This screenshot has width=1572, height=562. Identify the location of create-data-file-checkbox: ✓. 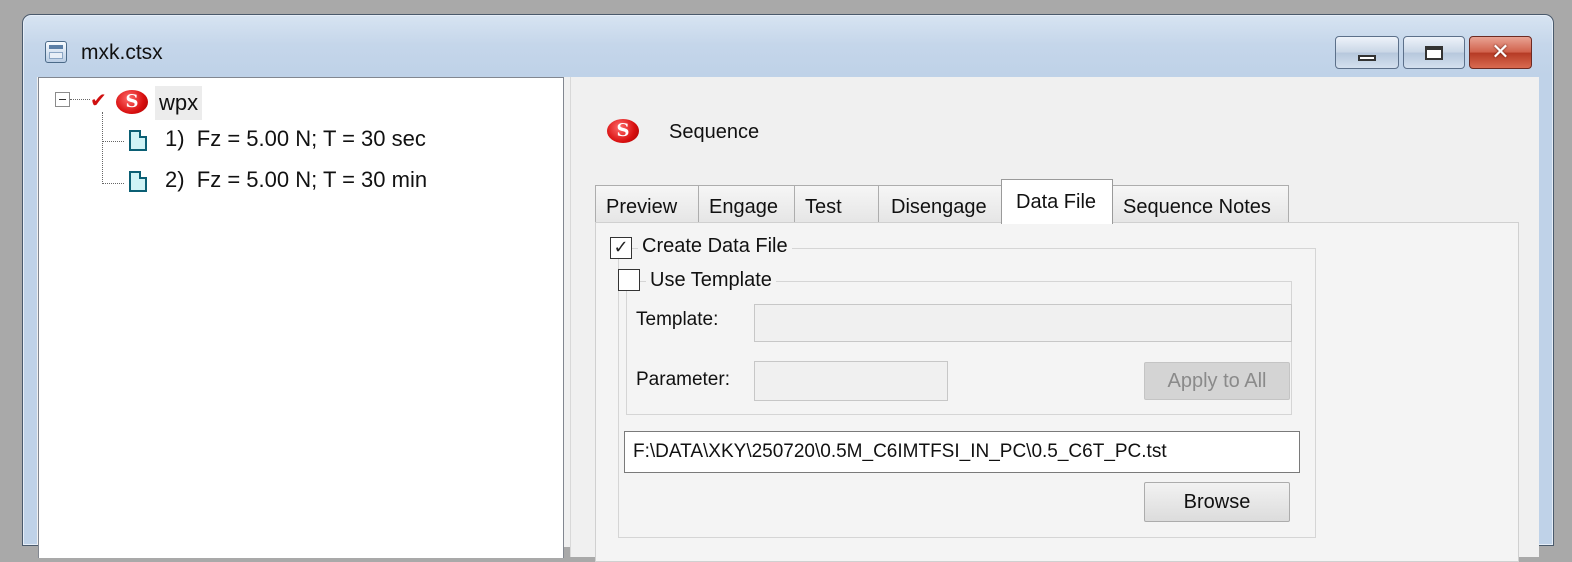
(621, 248).